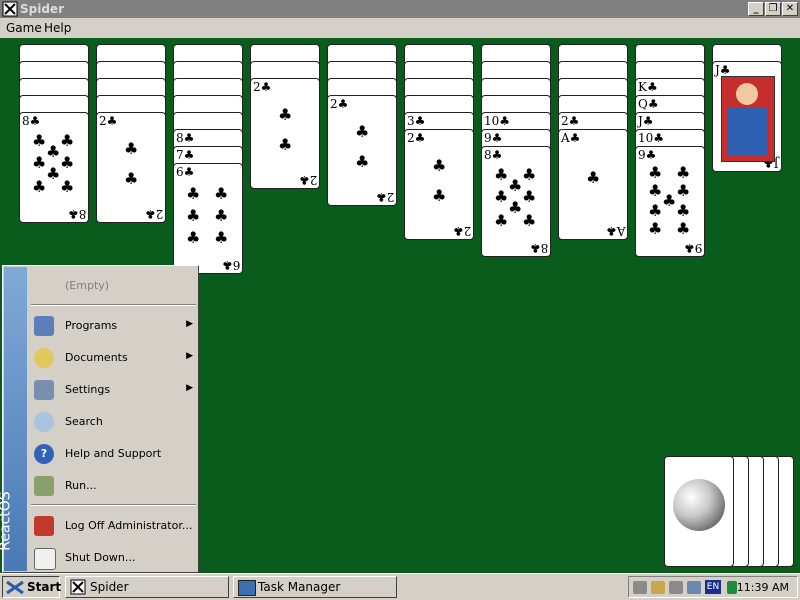  What do you see at coordinates (57, 28) in the screenshot?
I see `menu-help: Help` at bounding box center [57, 28].